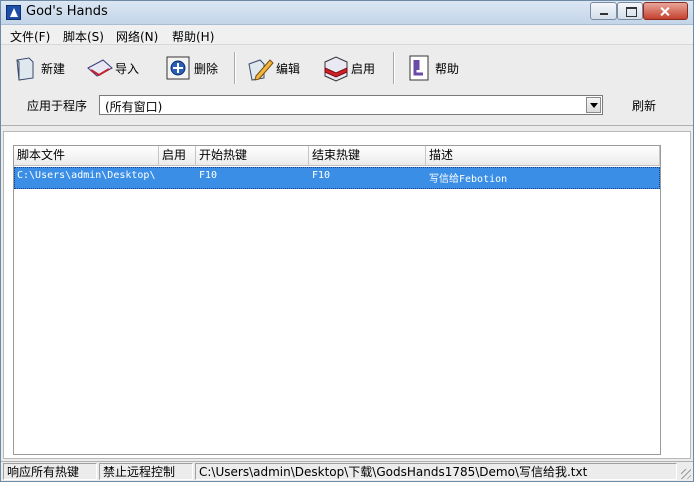 This screenshot has width=694, height=482. I want to click on program-select: (所有窗口), so click(351, 105).